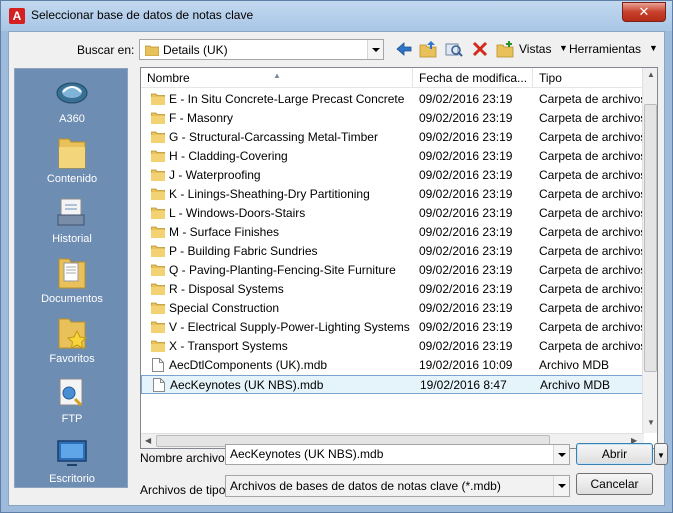 This screenshot has width=673, height=513. Describe the element at coordinates (261, 49) in the screenshot. I see `lookin-combo: Details (UK)` at that location.